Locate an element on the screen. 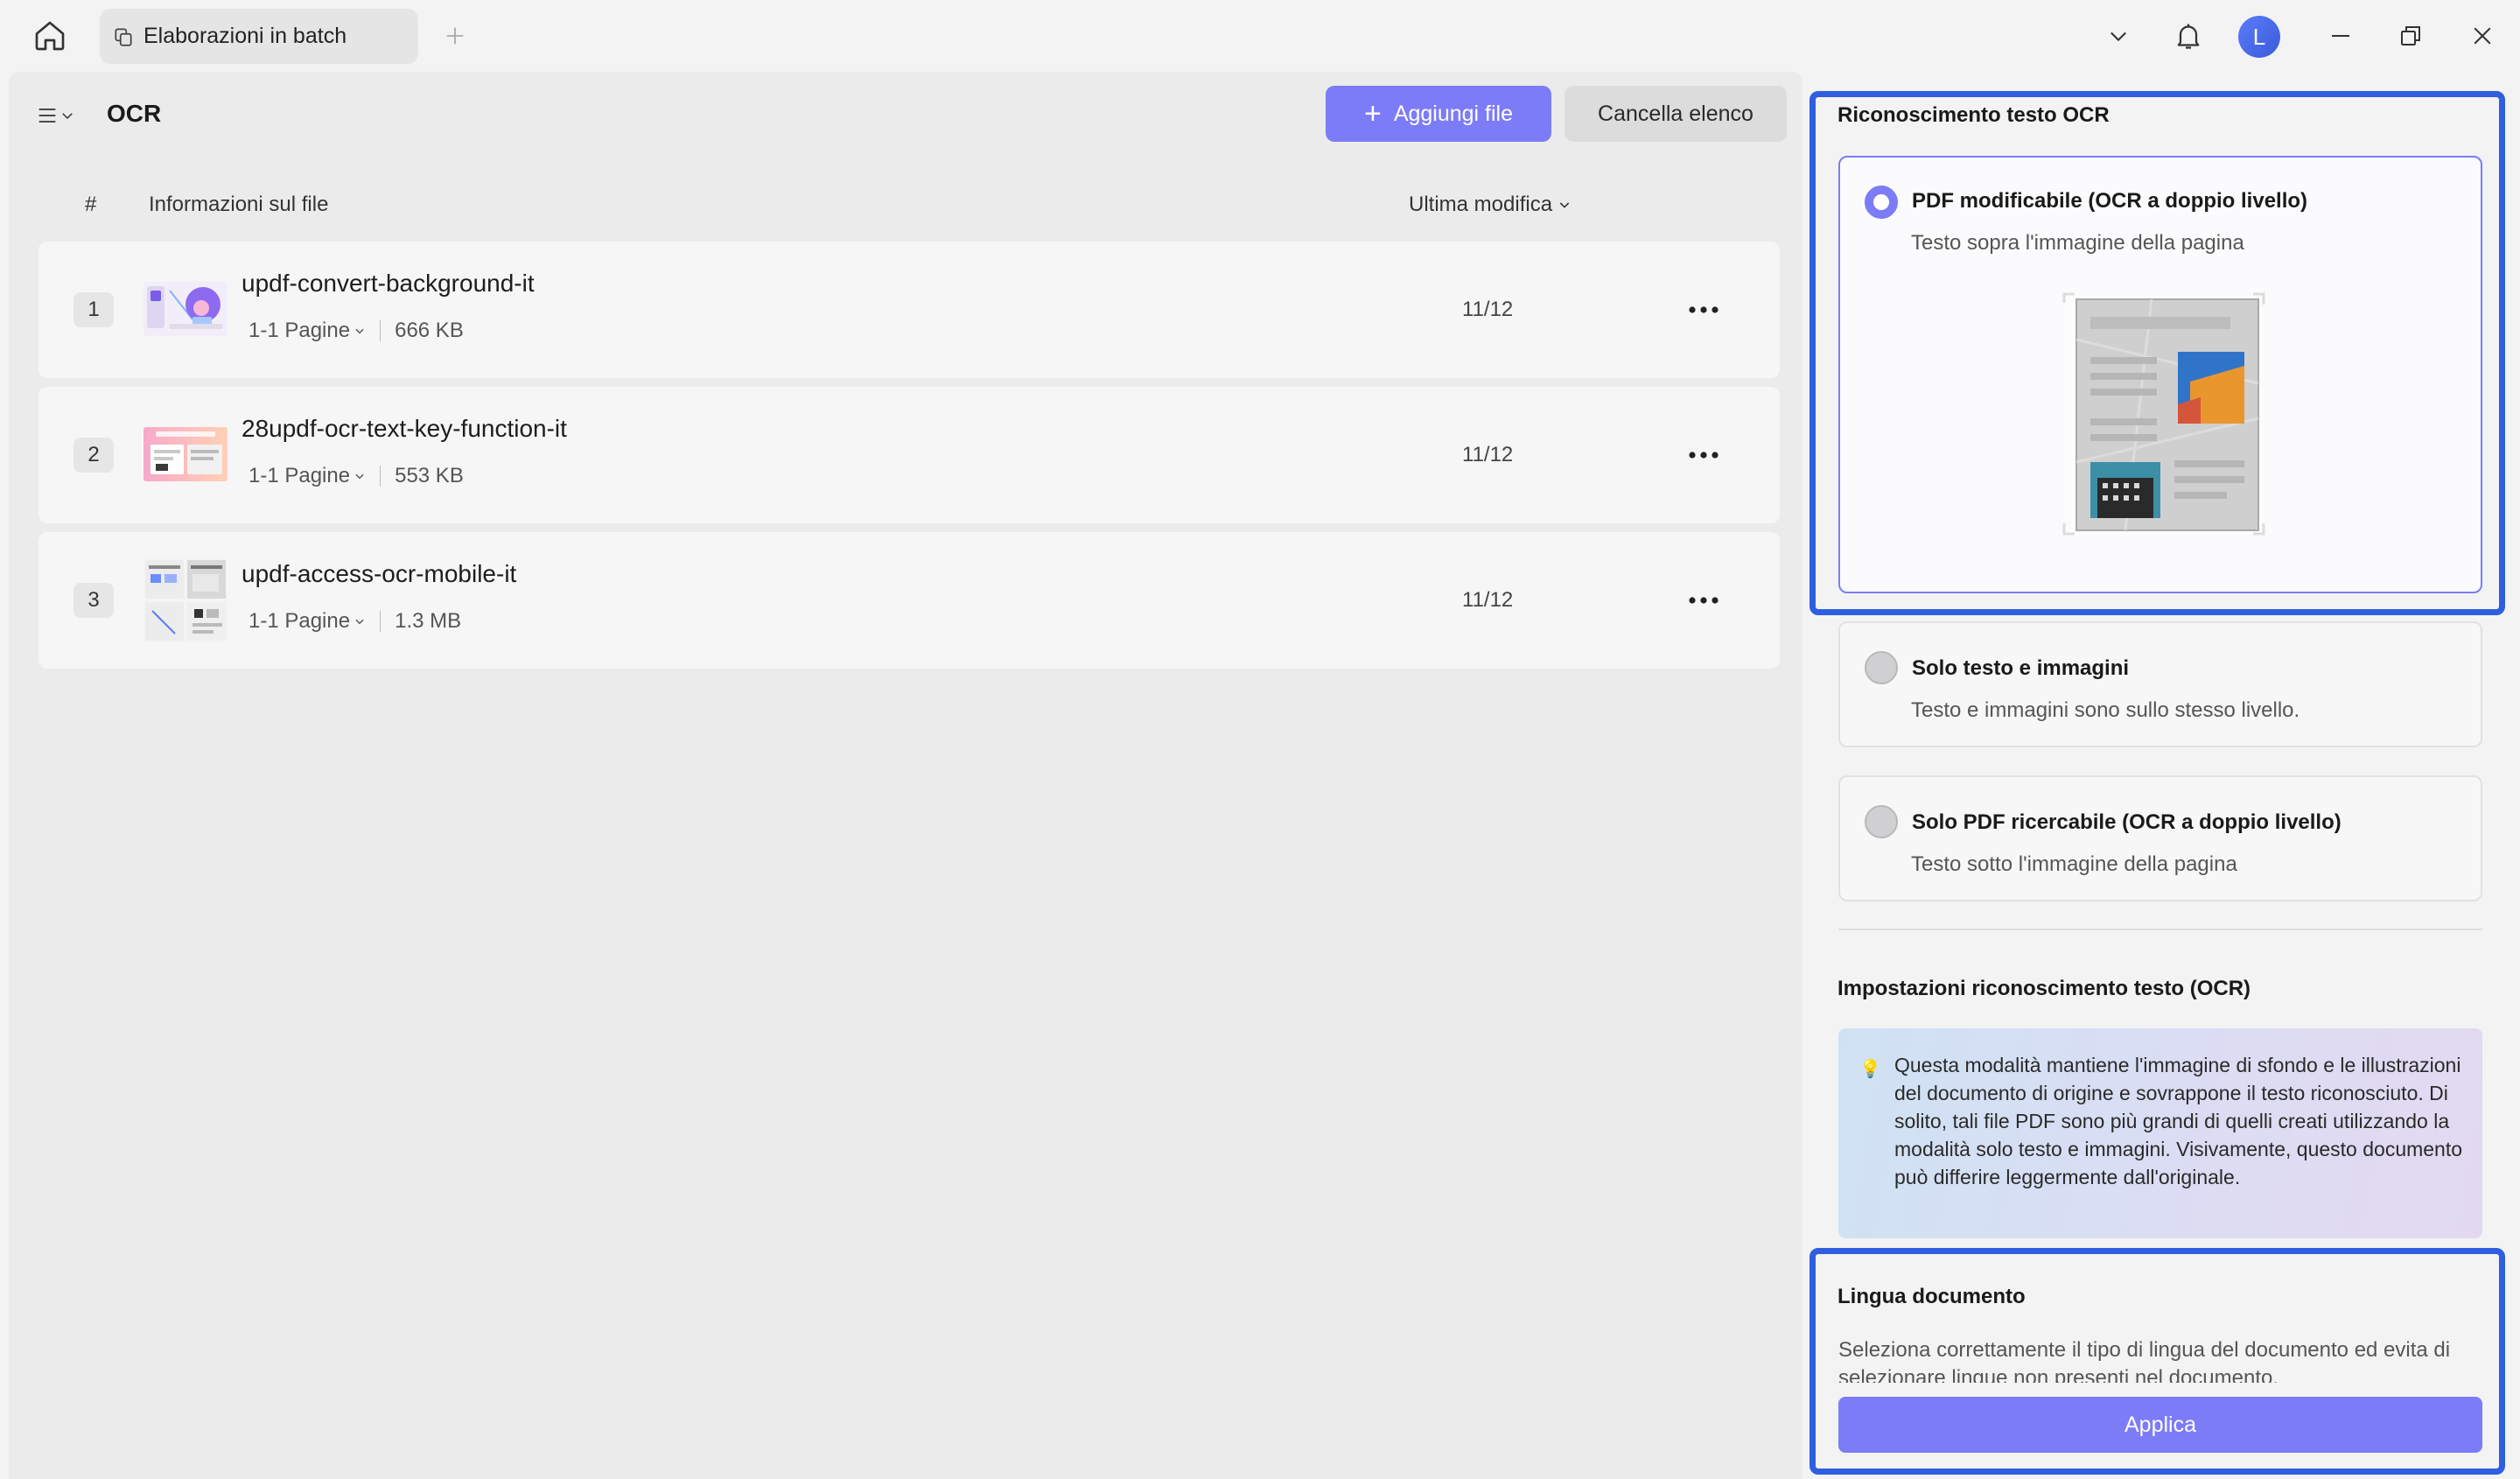 Image resolution: width=2520 pixels, height=1479 pixels. close-button is located at coordinates (2482, 36).